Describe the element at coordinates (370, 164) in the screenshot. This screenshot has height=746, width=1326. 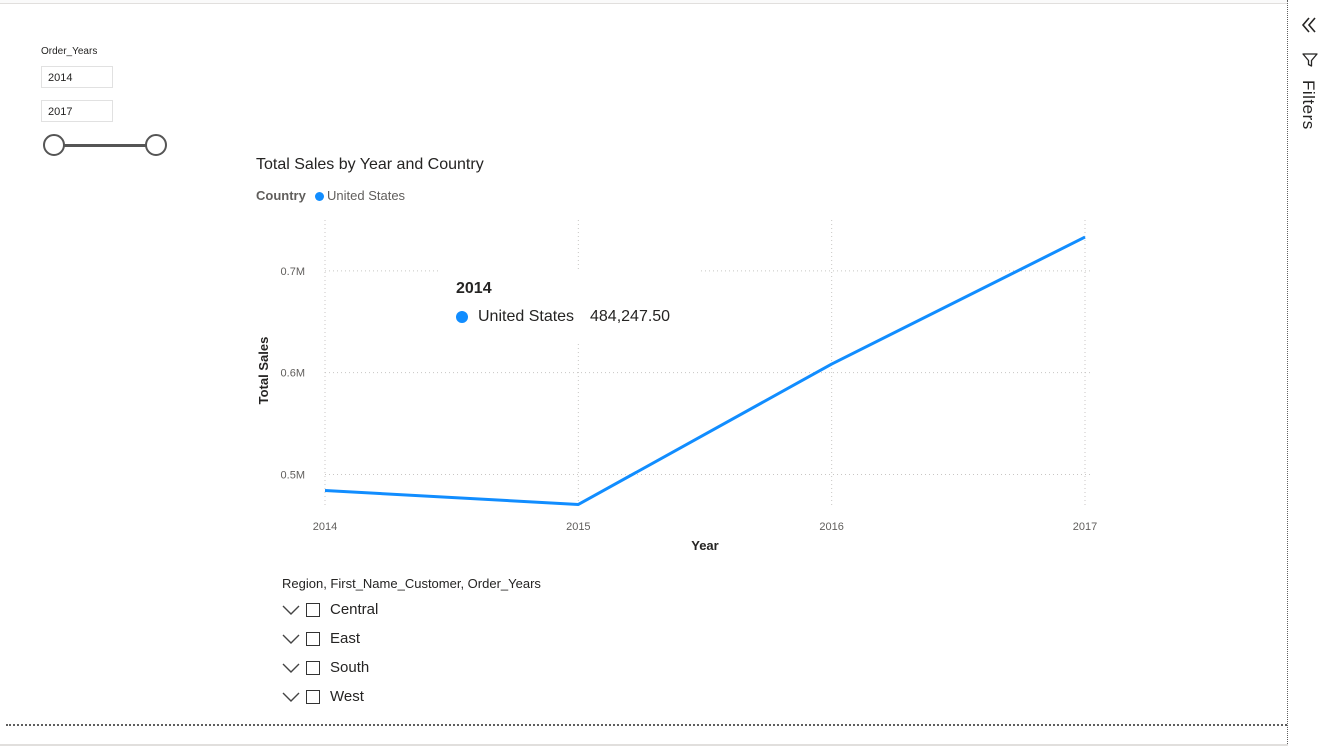
I see `chart-title: Total Sales by Year and Country` at that location.